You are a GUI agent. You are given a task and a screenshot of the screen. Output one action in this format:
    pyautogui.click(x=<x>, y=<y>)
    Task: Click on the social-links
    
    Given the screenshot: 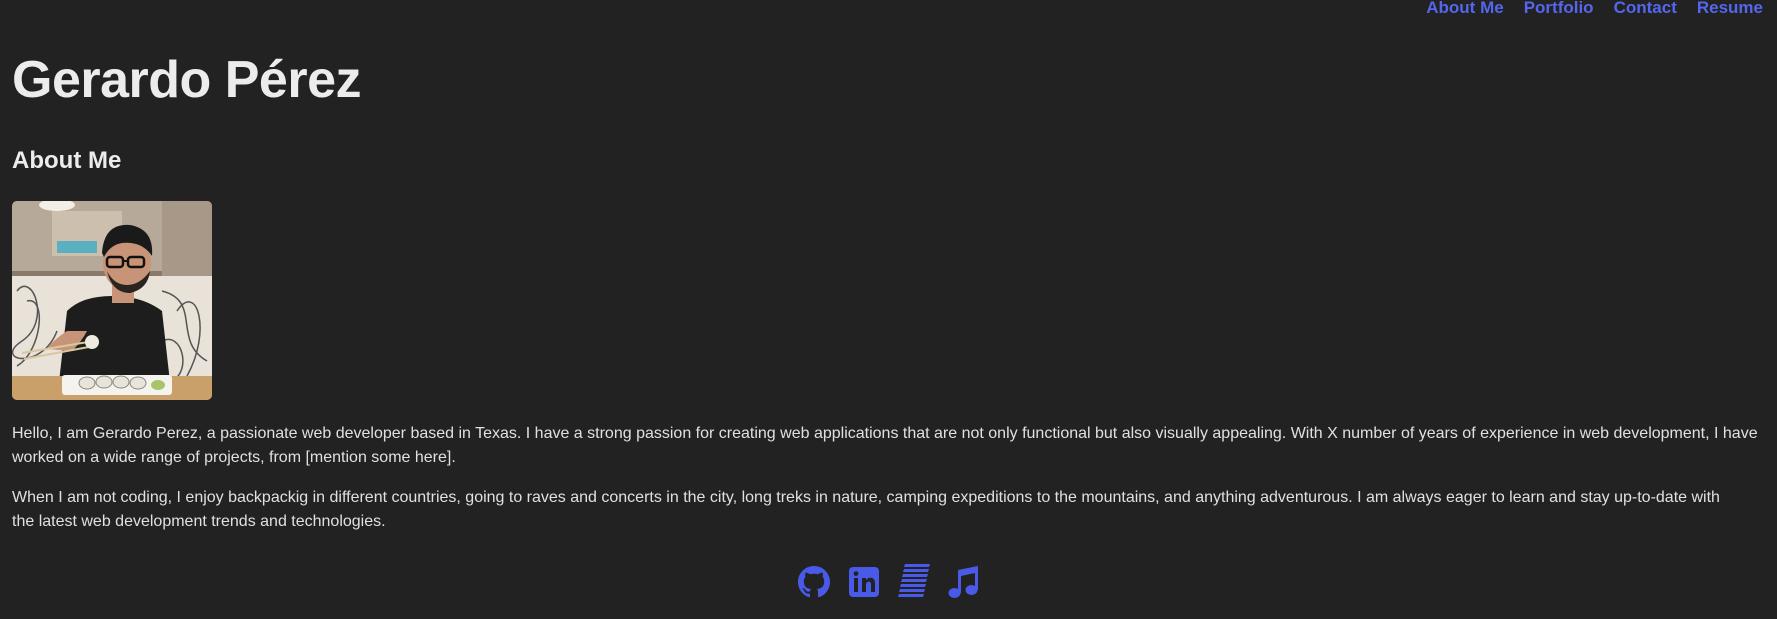 What is the action you would take?
    pyautogui.click(x=888, y=582)
    